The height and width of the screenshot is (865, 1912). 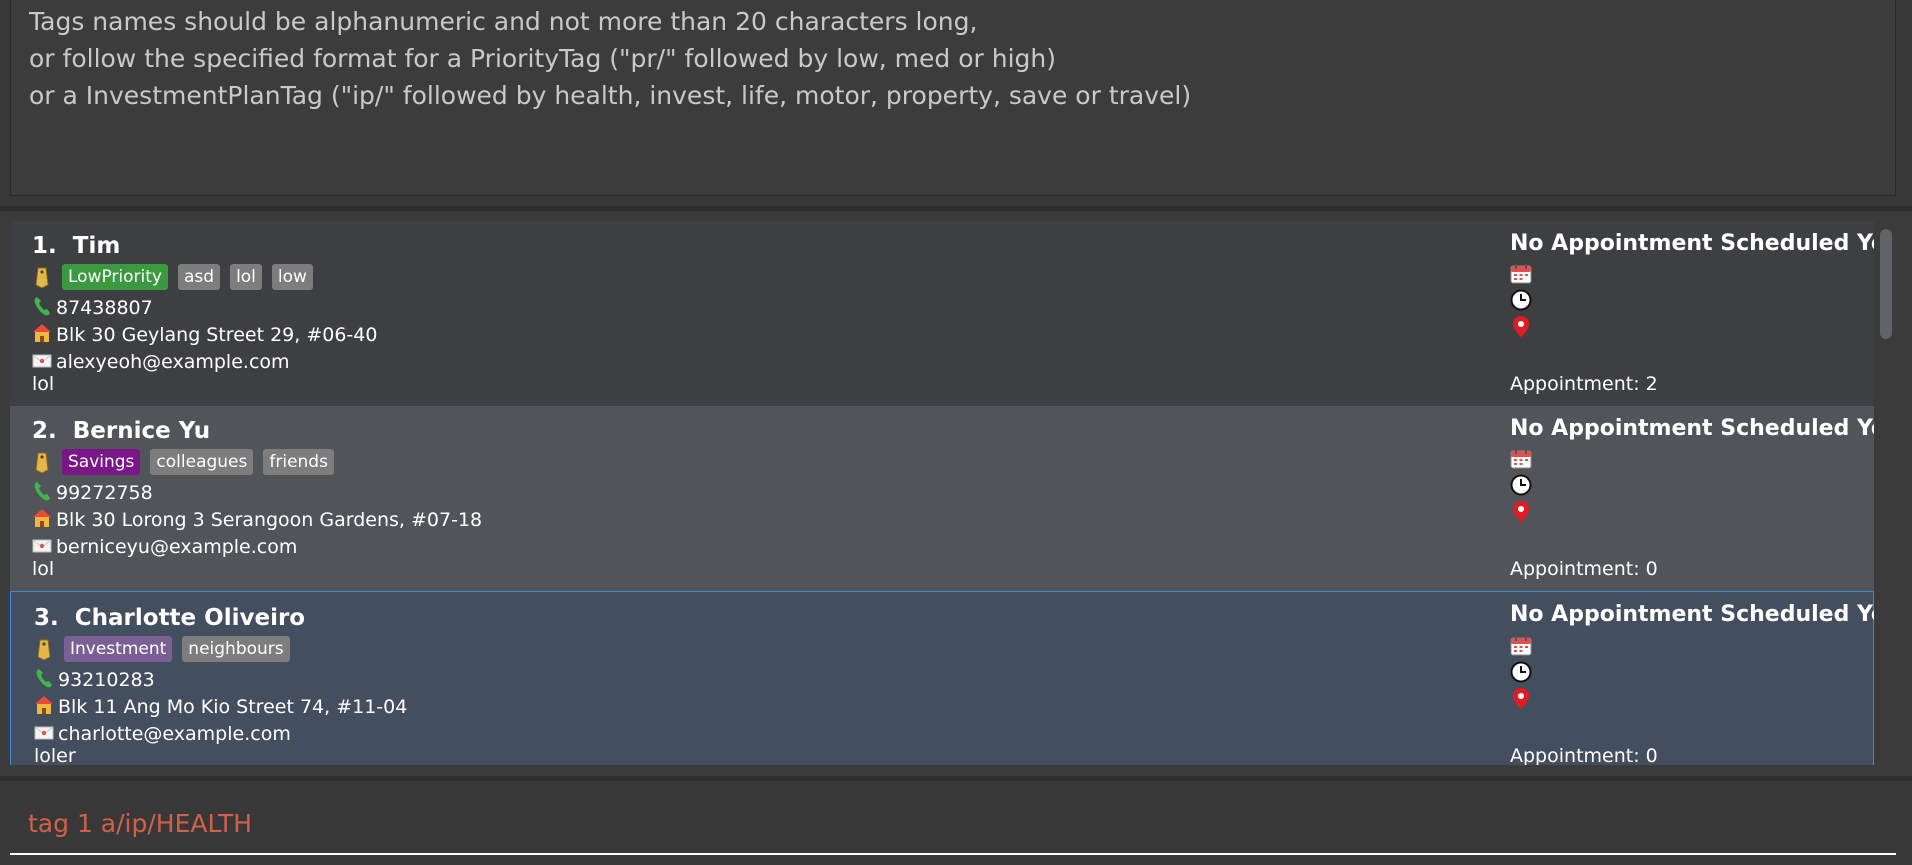 What do you see at coordinates (1886, 284) in the screenshot?
I see `list-scrollbar-thumb` at bounding box center [1886, 284].